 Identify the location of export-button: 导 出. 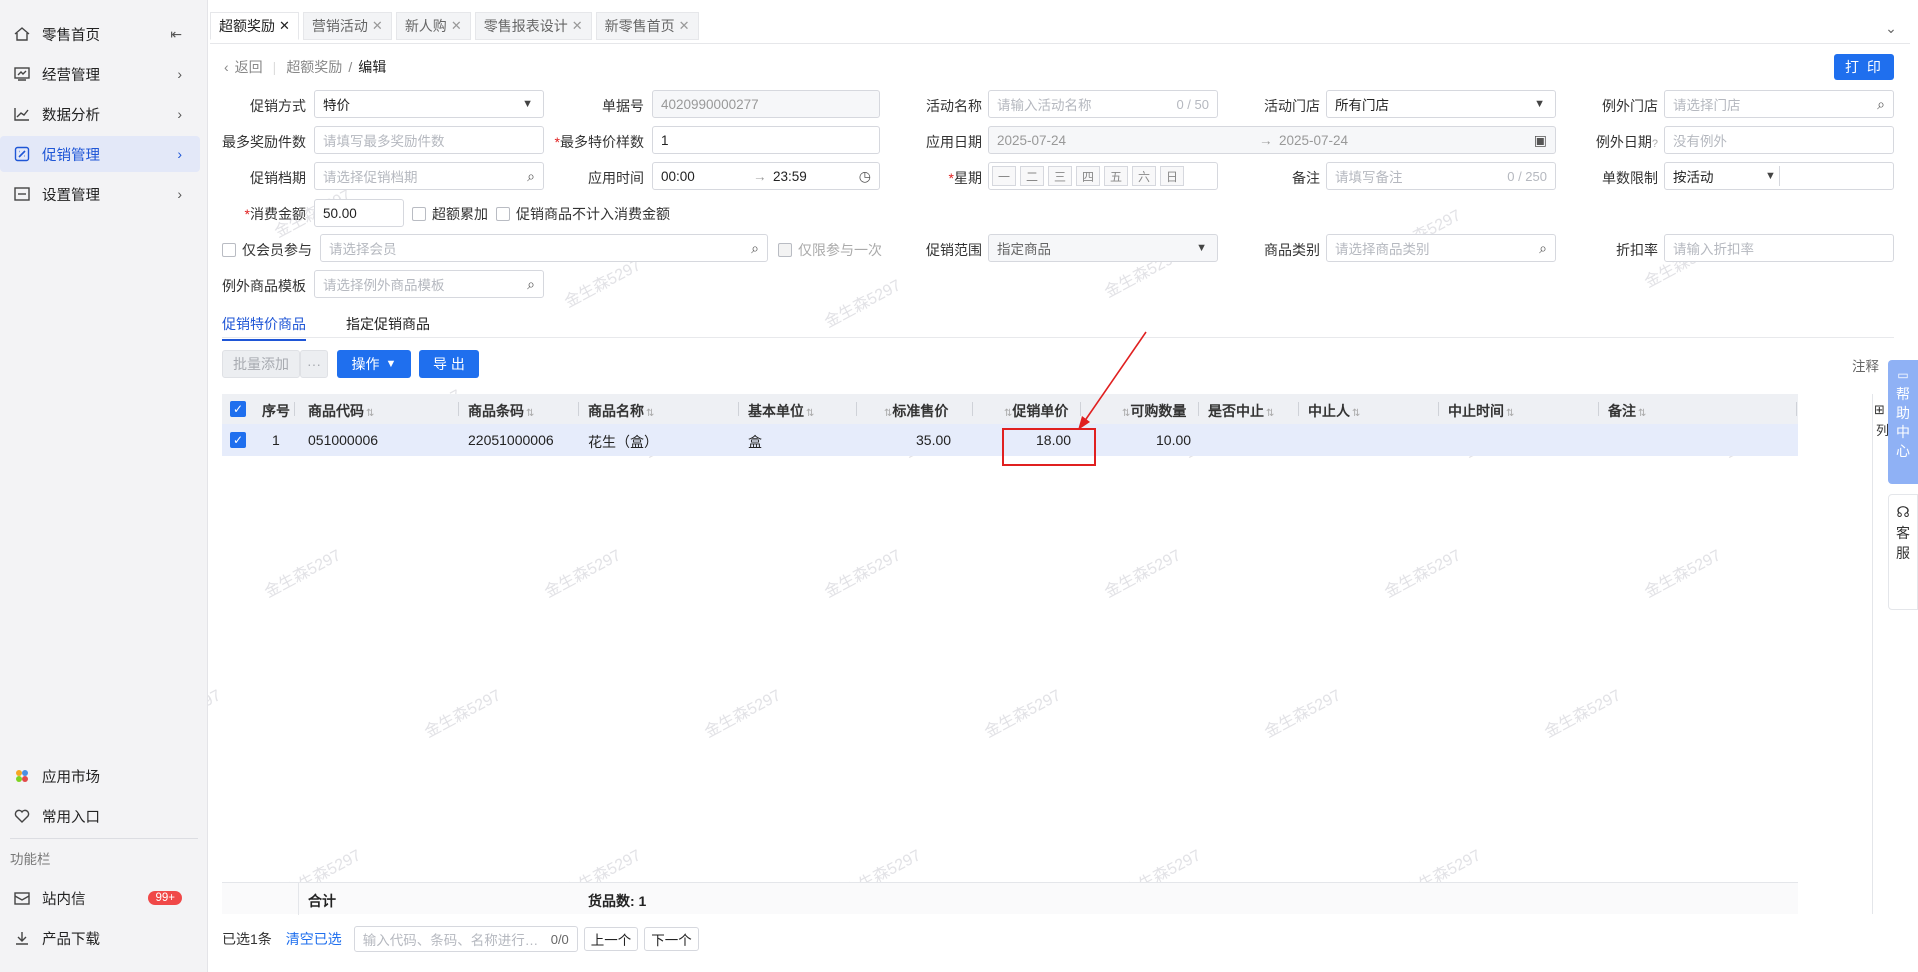
(449, 364).